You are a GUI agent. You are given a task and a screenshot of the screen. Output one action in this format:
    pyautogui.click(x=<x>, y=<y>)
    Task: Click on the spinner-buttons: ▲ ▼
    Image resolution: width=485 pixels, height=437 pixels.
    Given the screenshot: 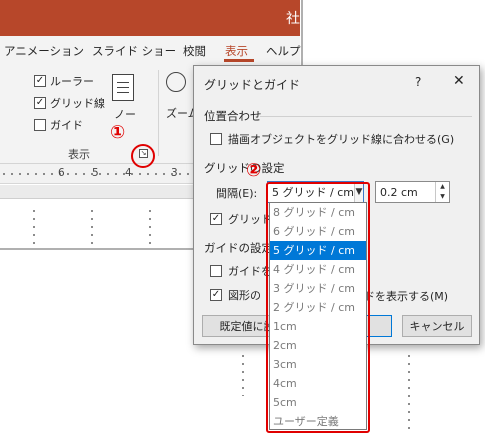 What is the action you would take?
    pyautogui.click(x=442, y=192)
    